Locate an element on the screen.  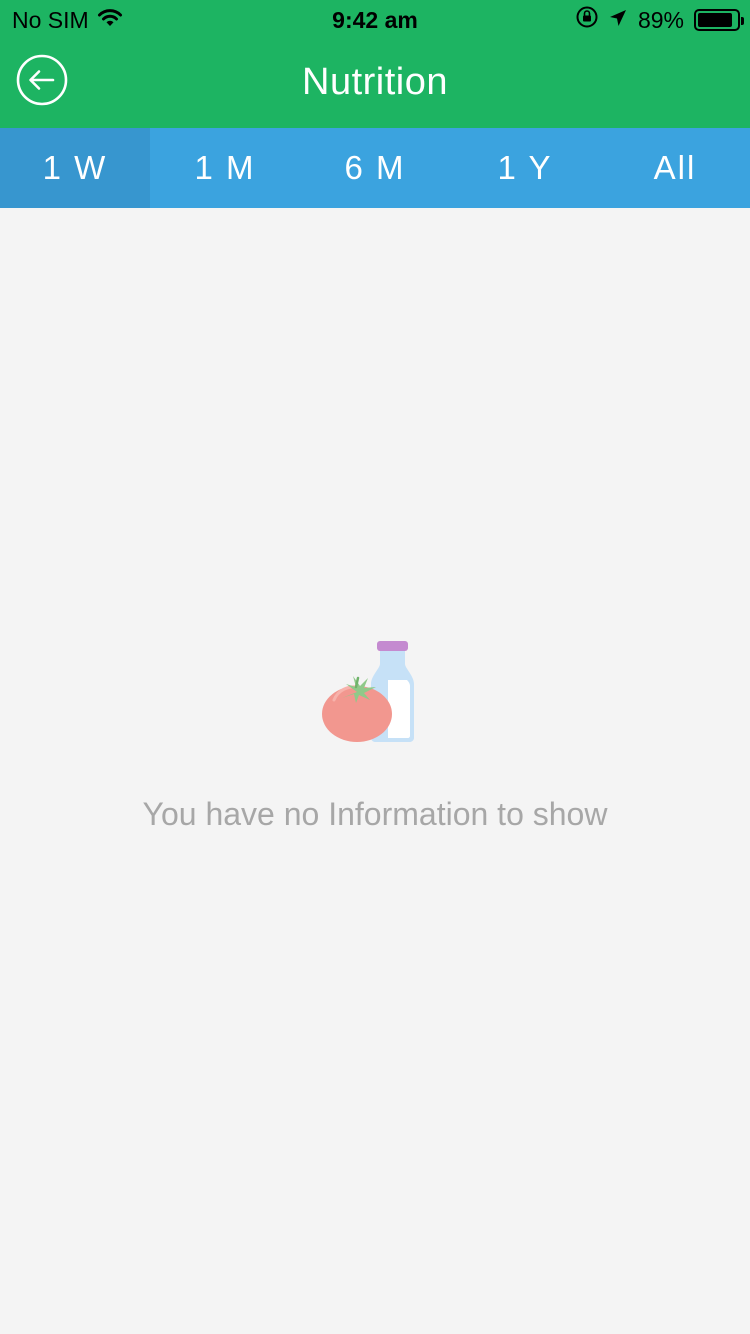
battery-percent: 89% is located at coordinates (660, 19).